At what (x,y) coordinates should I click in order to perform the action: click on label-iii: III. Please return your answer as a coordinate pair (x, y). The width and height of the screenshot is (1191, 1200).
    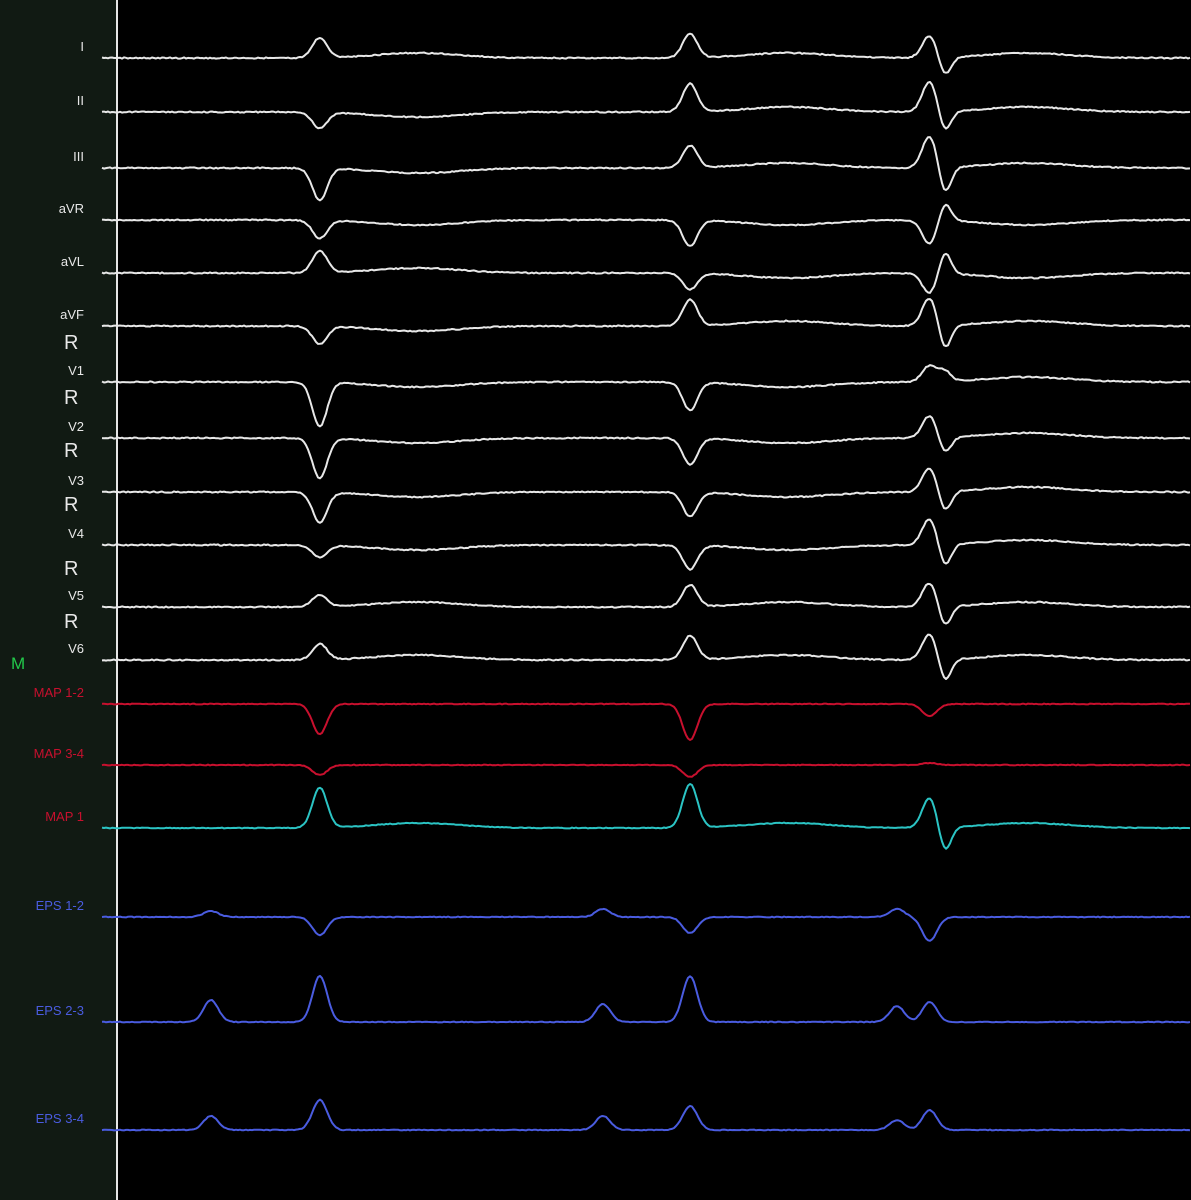
    Looking at the image, I should click on (78, 156).